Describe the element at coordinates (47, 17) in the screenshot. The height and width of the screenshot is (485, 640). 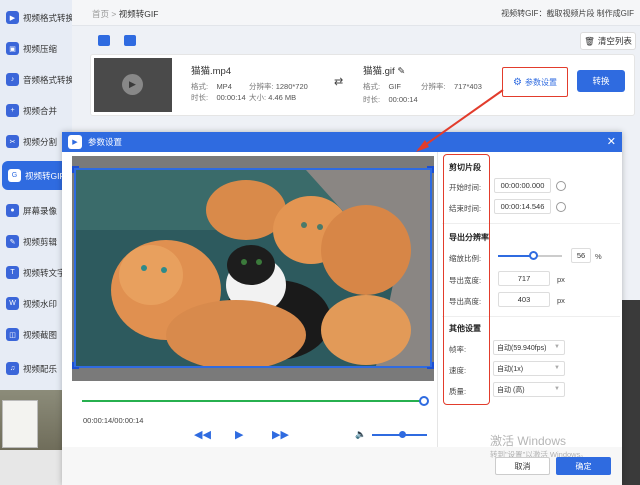
I see `sidebar-item-label: 视频格式转换` at that location.